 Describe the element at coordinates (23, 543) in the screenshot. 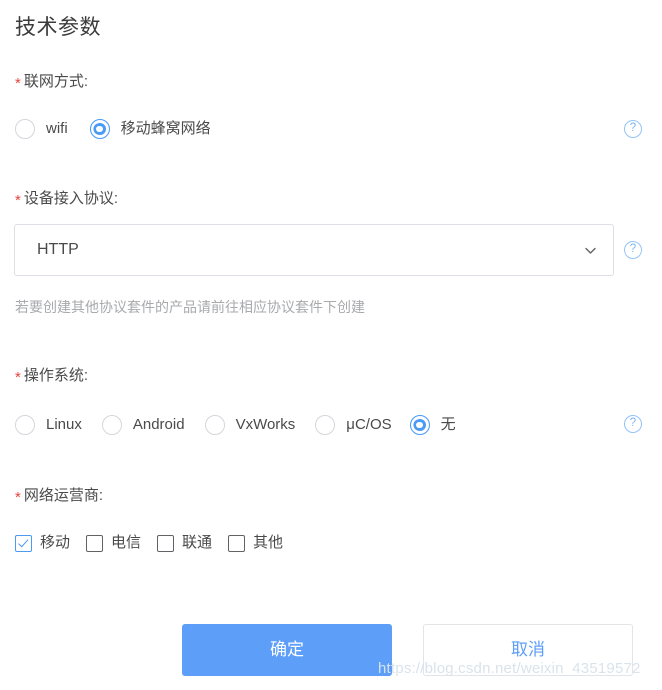

I see `checkbox-checked-icon` at that location.